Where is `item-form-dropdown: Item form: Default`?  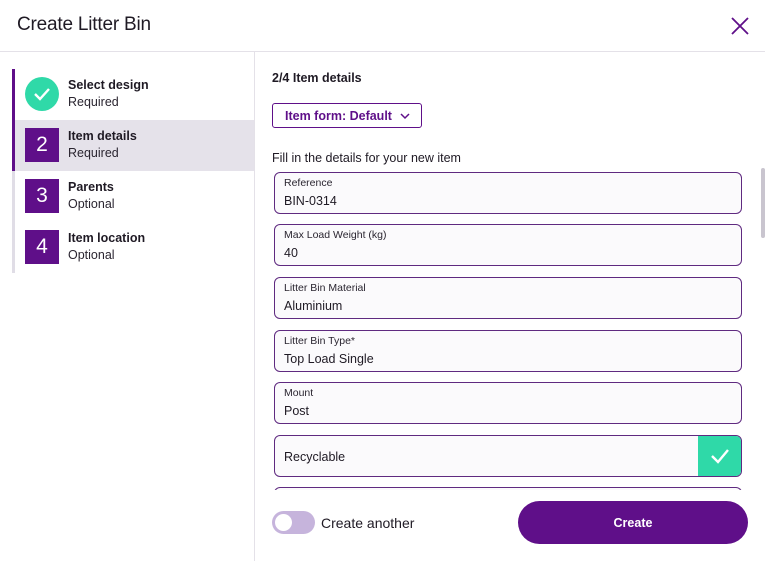
item-form-dropdown: Item form: Default is located at coordinates (347, 115).